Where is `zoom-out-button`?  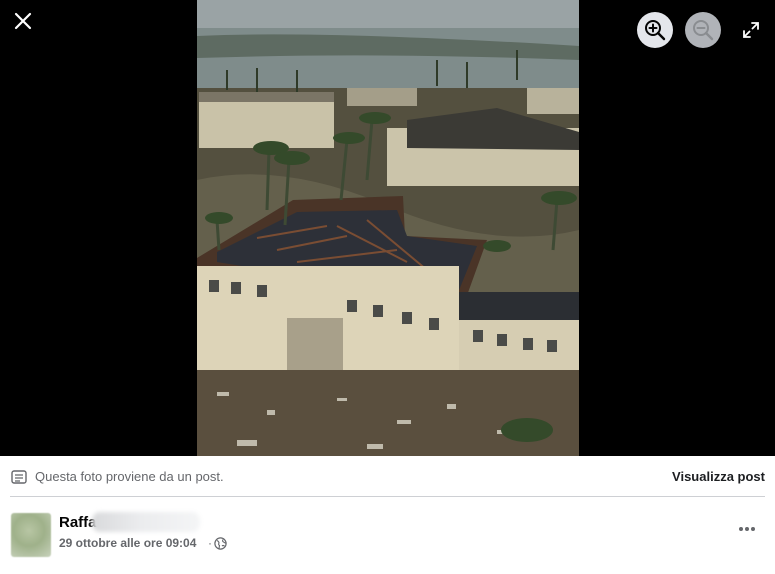 zoom-out-button is located at coordinates (703, 30).